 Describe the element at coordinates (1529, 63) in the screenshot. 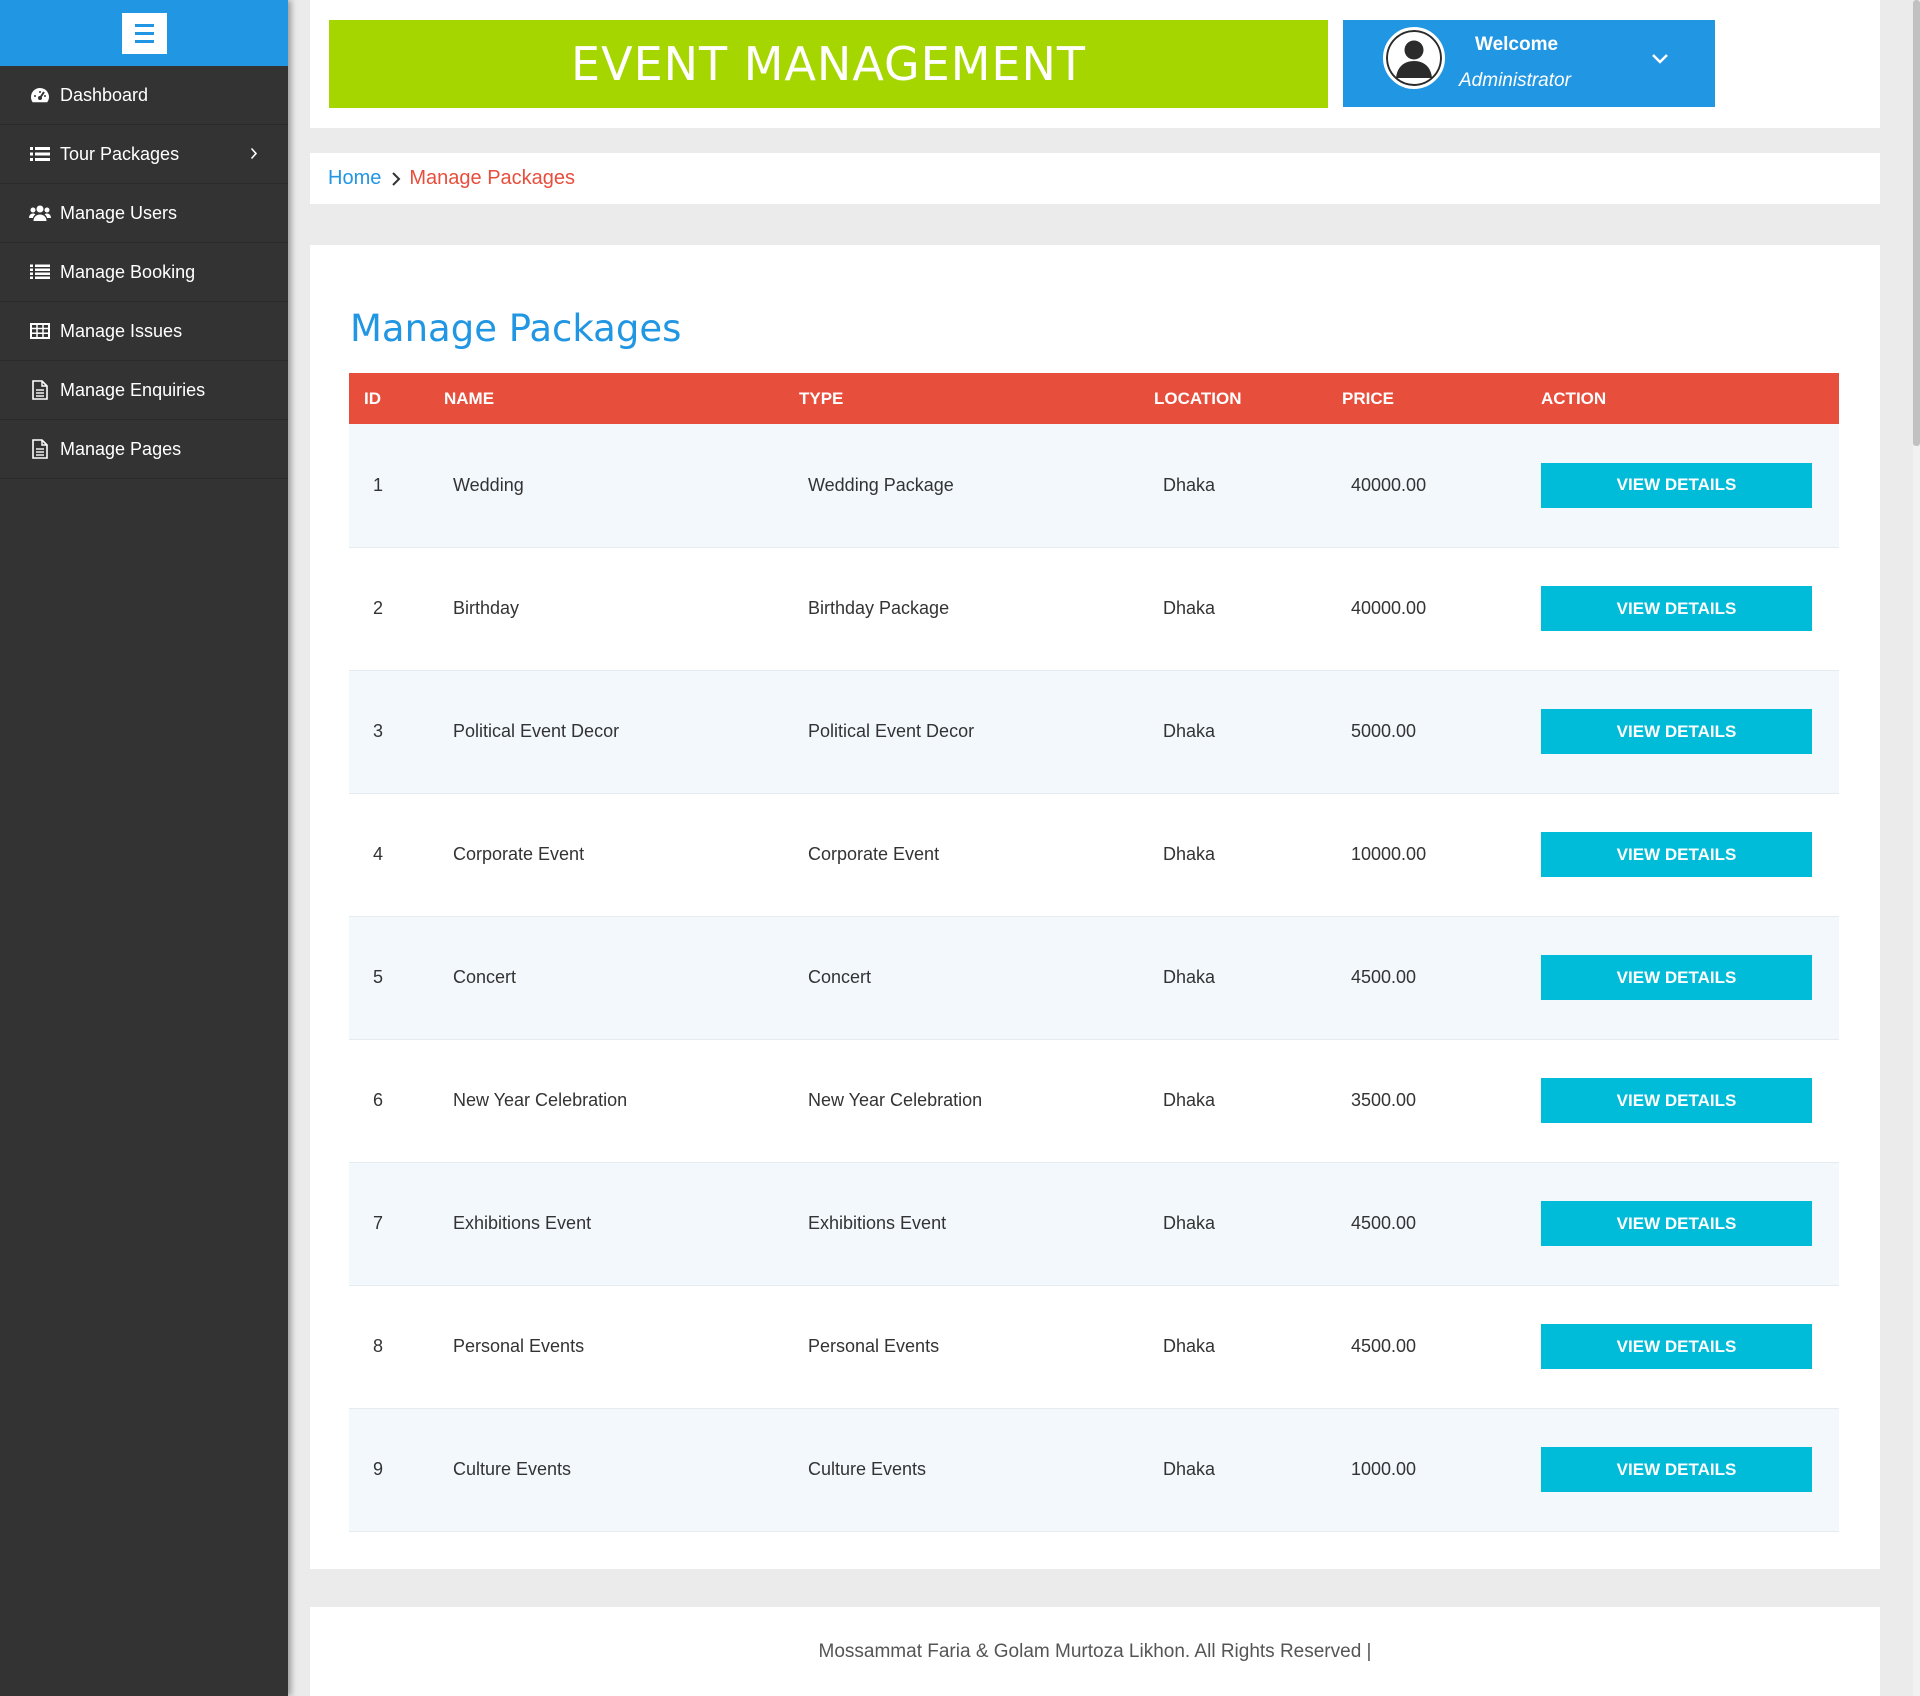

I see `user-menu: Welcome Administrator` at that location.